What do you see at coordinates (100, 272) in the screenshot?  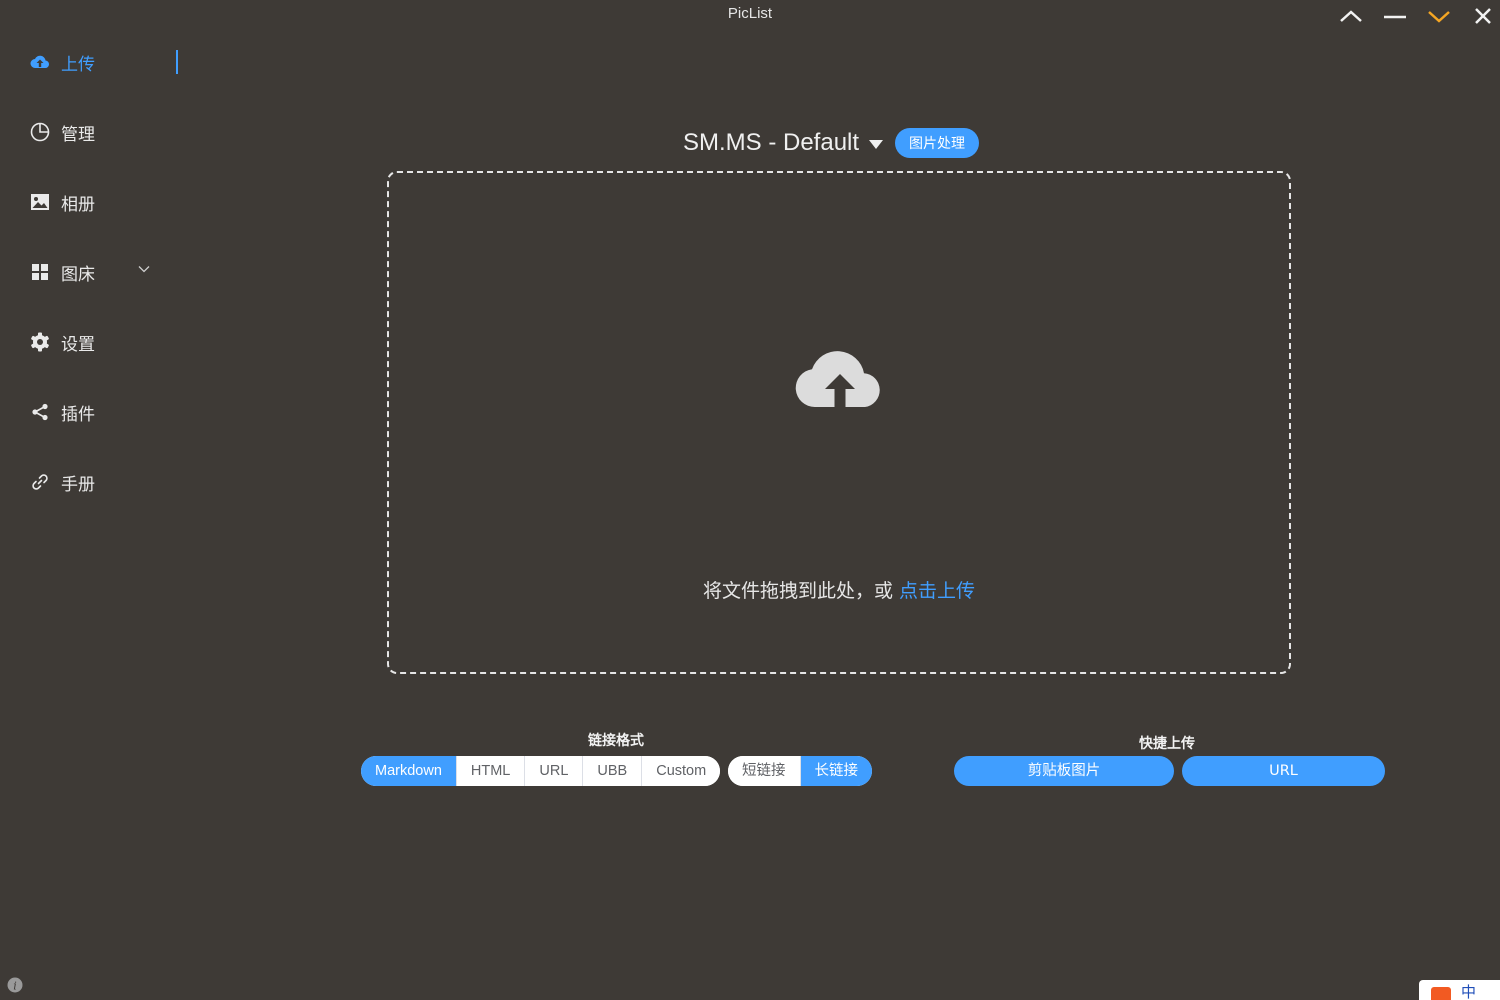 I see `sidebar-item-picbed: 图床` at bounding box center [100, 272].